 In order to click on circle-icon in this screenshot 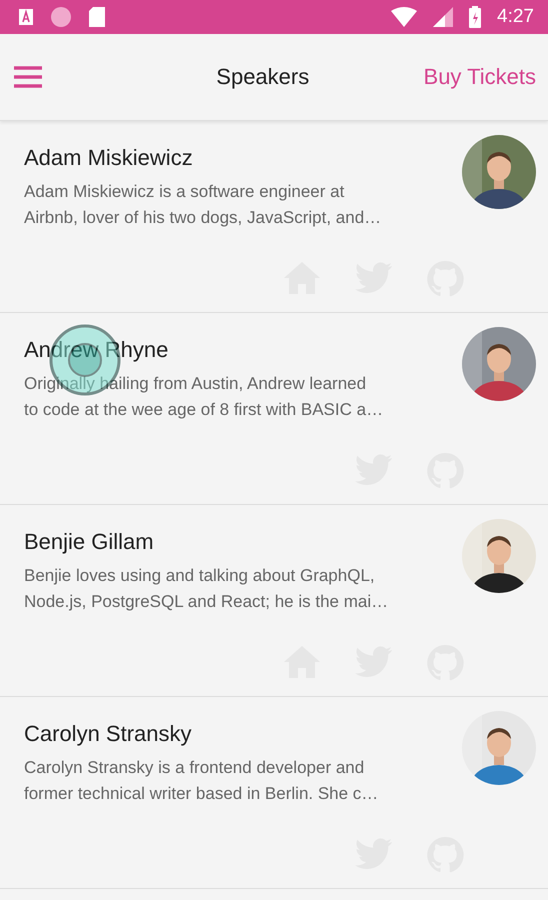, I will do `click(61, 17)`.